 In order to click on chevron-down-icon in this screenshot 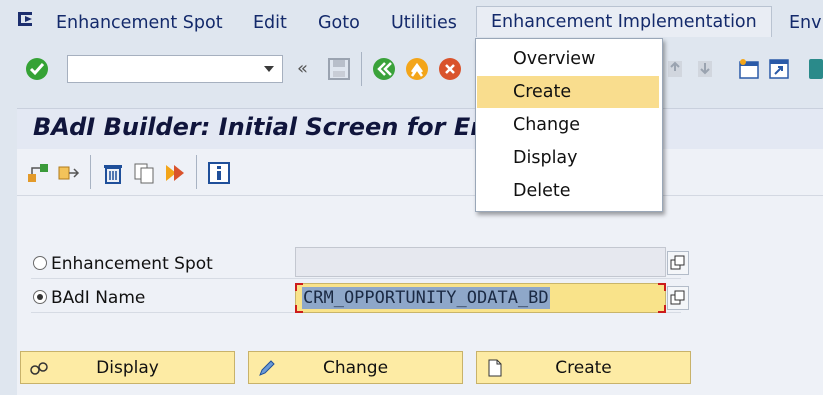, I will do `click(269, 69)`.